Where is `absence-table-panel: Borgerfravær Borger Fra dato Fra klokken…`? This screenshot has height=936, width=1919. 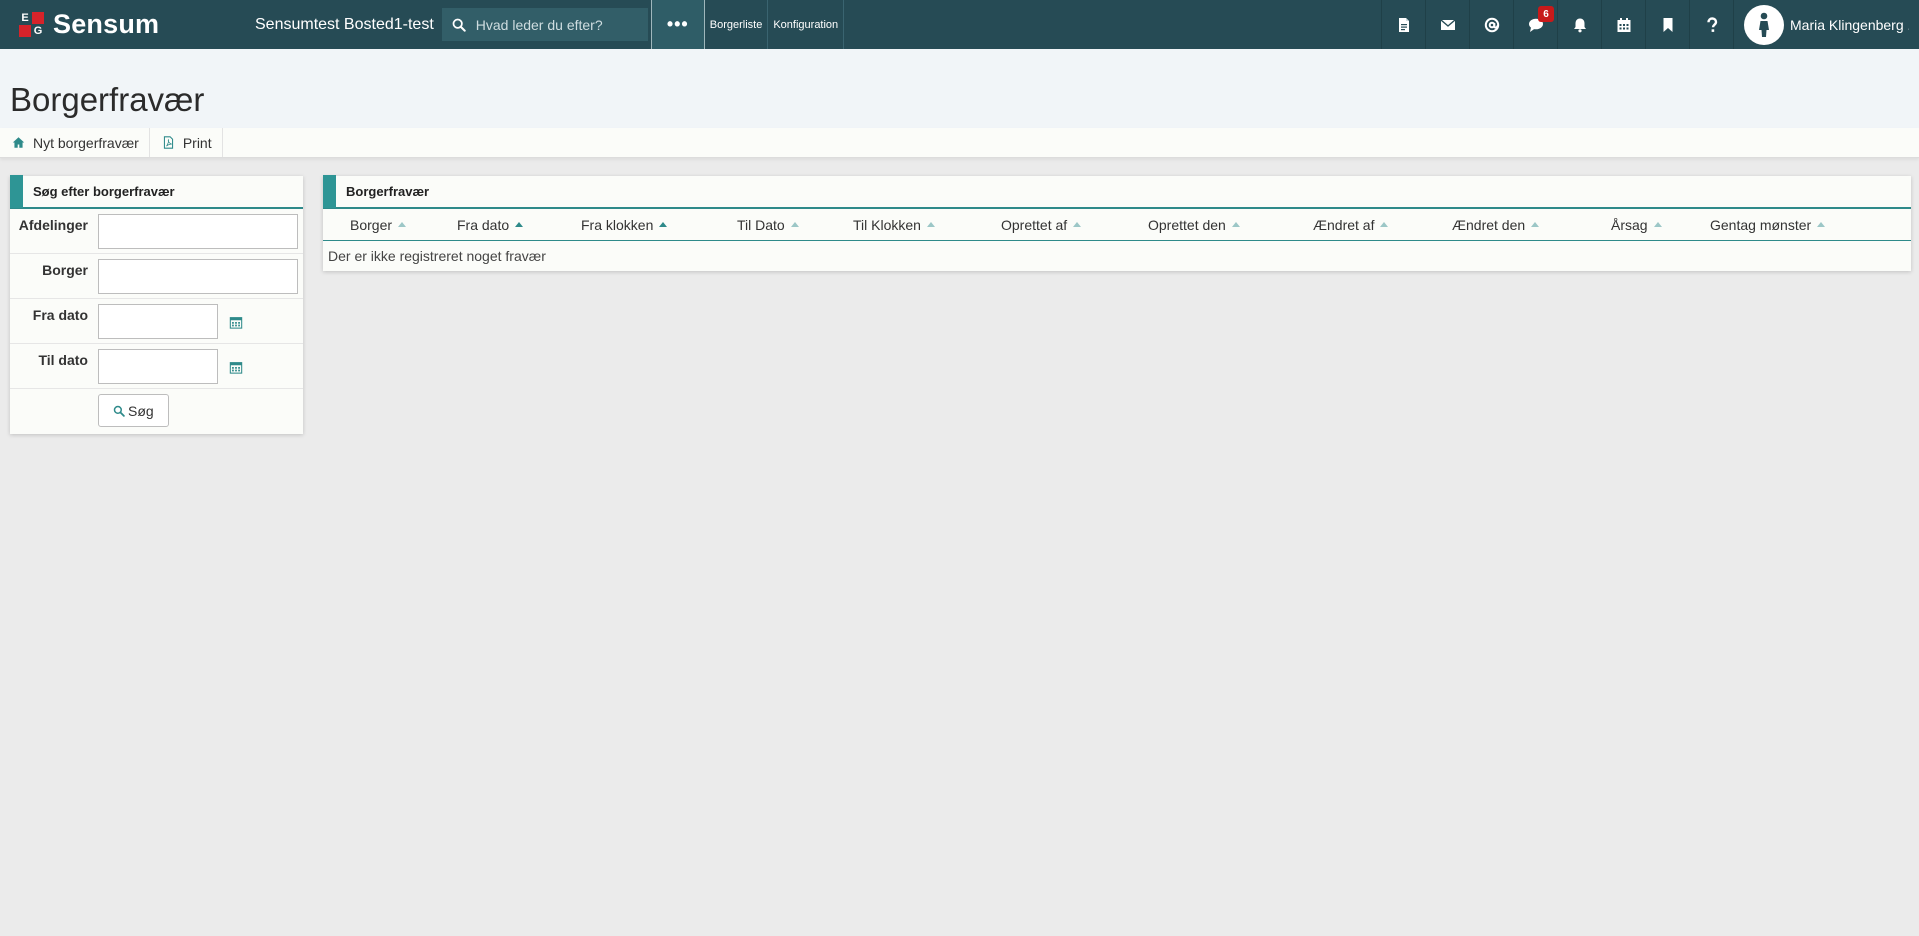
absence-table-panel: Borgerfravær Borger Fra dato Fra klokken… is located at coordinates (1117, 223).